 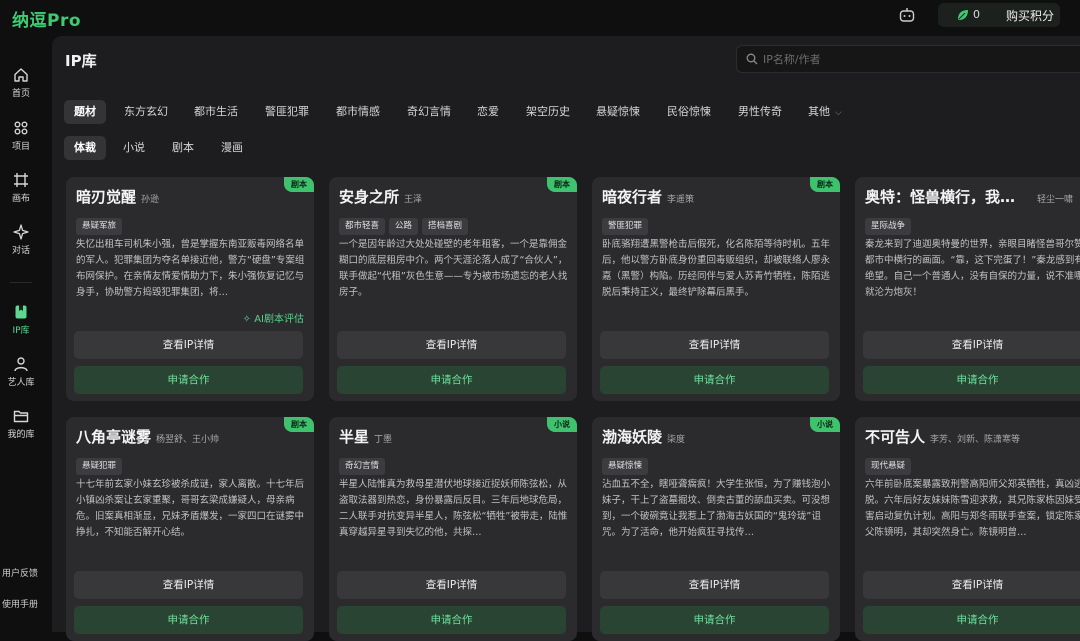 What do you see at coordinates (134, 148) in the screenshot?
I see `format-chip: 小说` at bounding box center [134, 148].